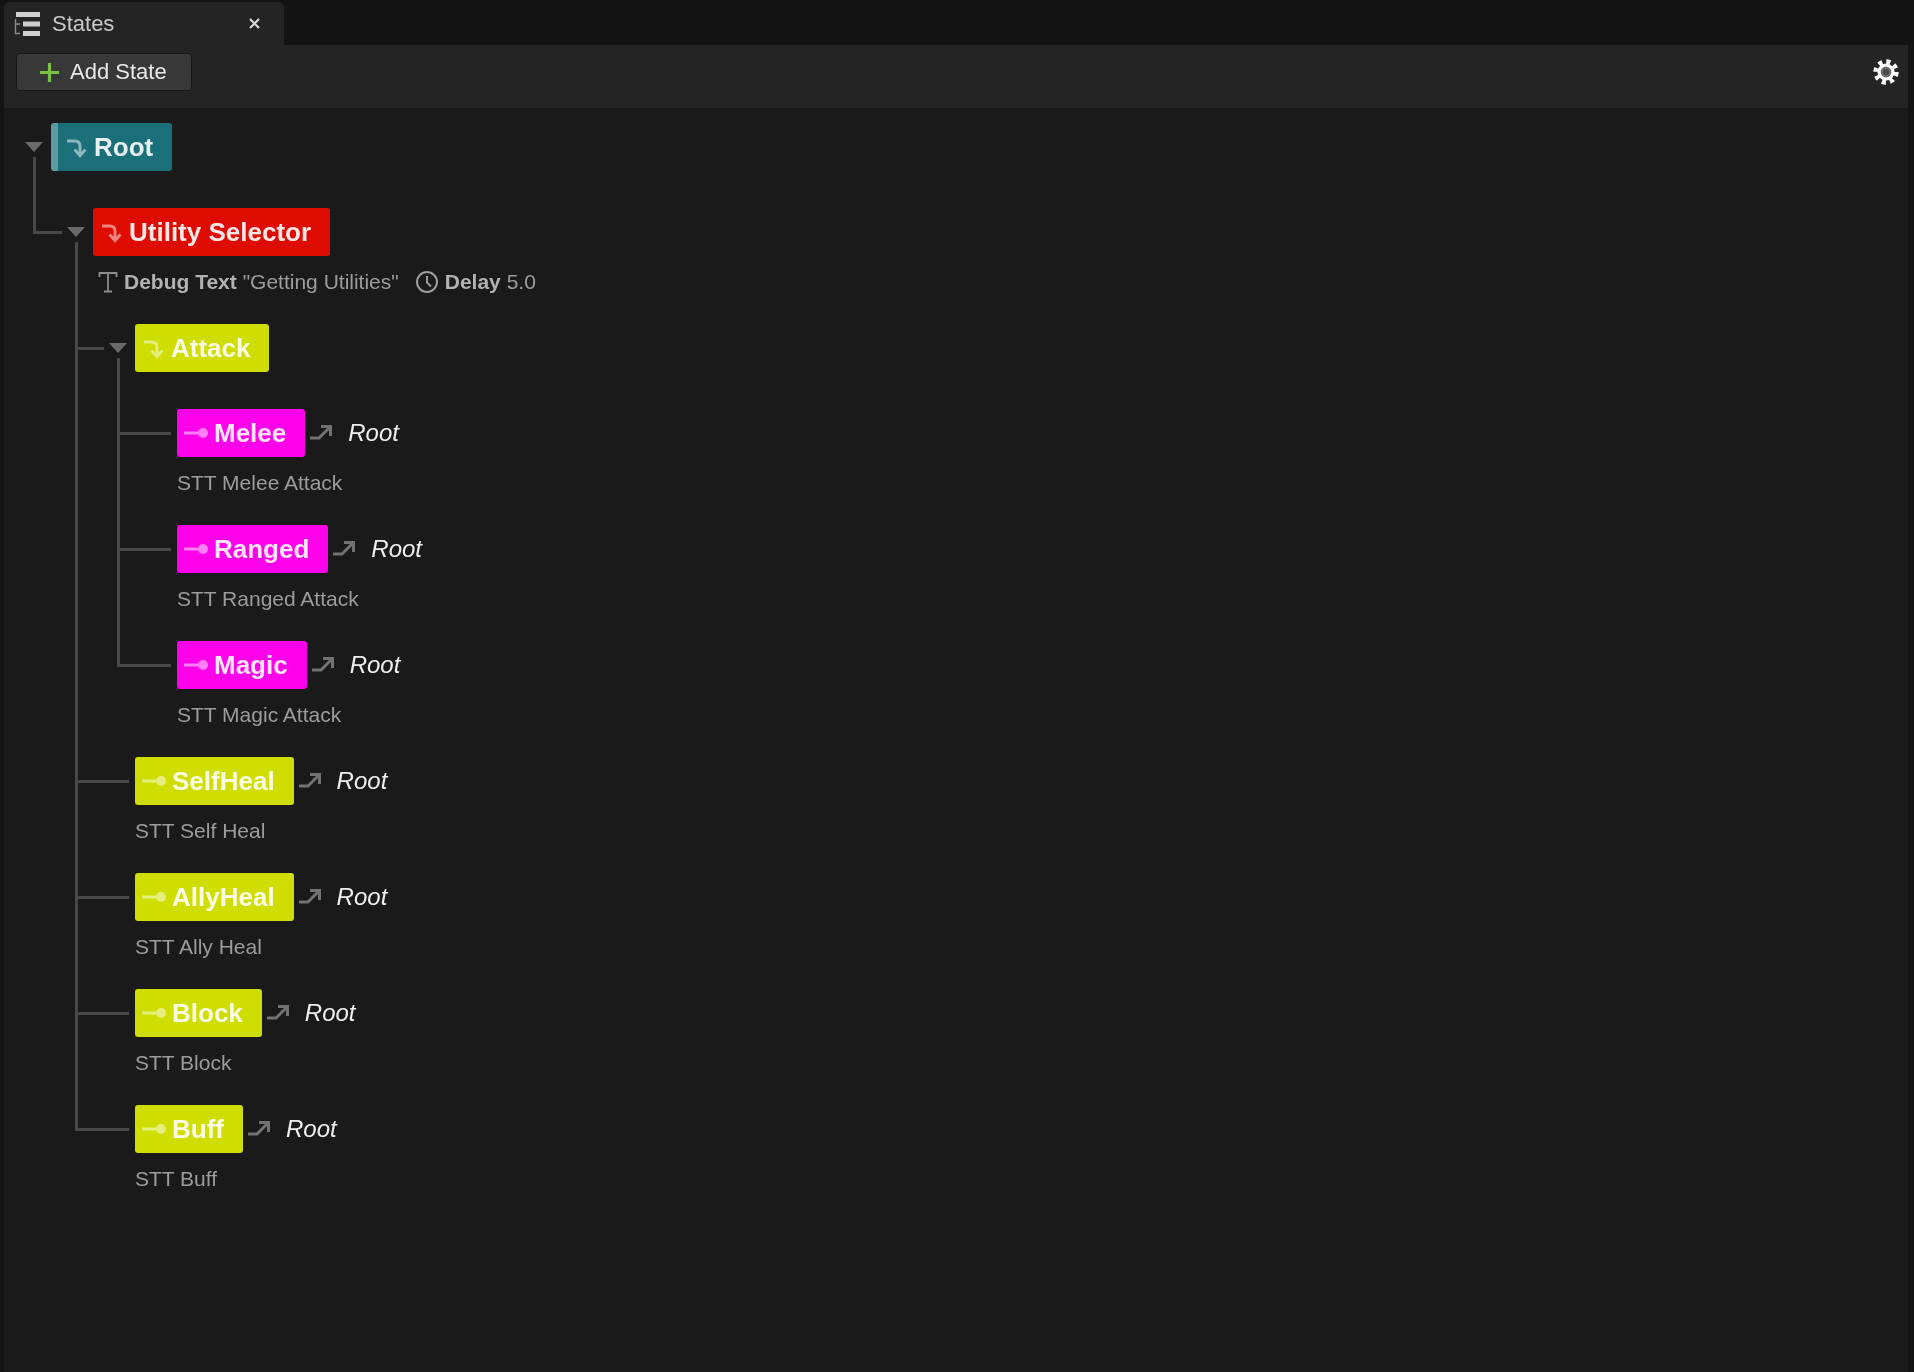 The width and height of the screenshot is (1914, 1372). What do you see at coordinates (254, 23) in the screenshot?
I see `close-icon` at bounding box center [254, 23].